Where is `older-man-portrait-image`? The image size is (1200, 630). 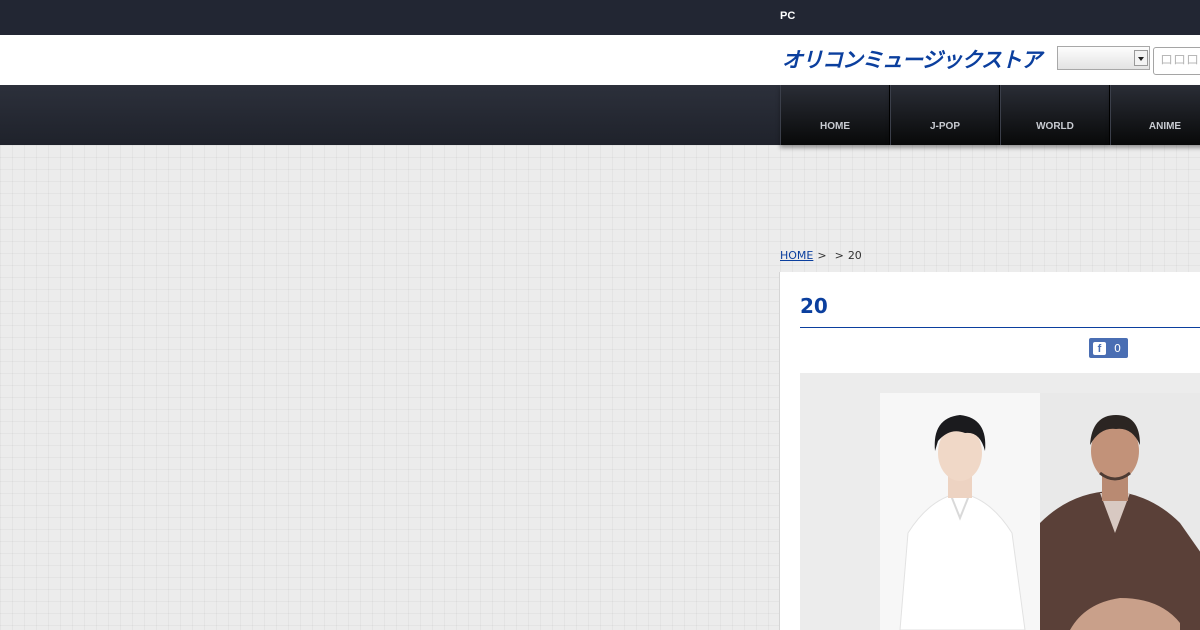 older-man-portrait-image is located at coordinates (1120, 511).